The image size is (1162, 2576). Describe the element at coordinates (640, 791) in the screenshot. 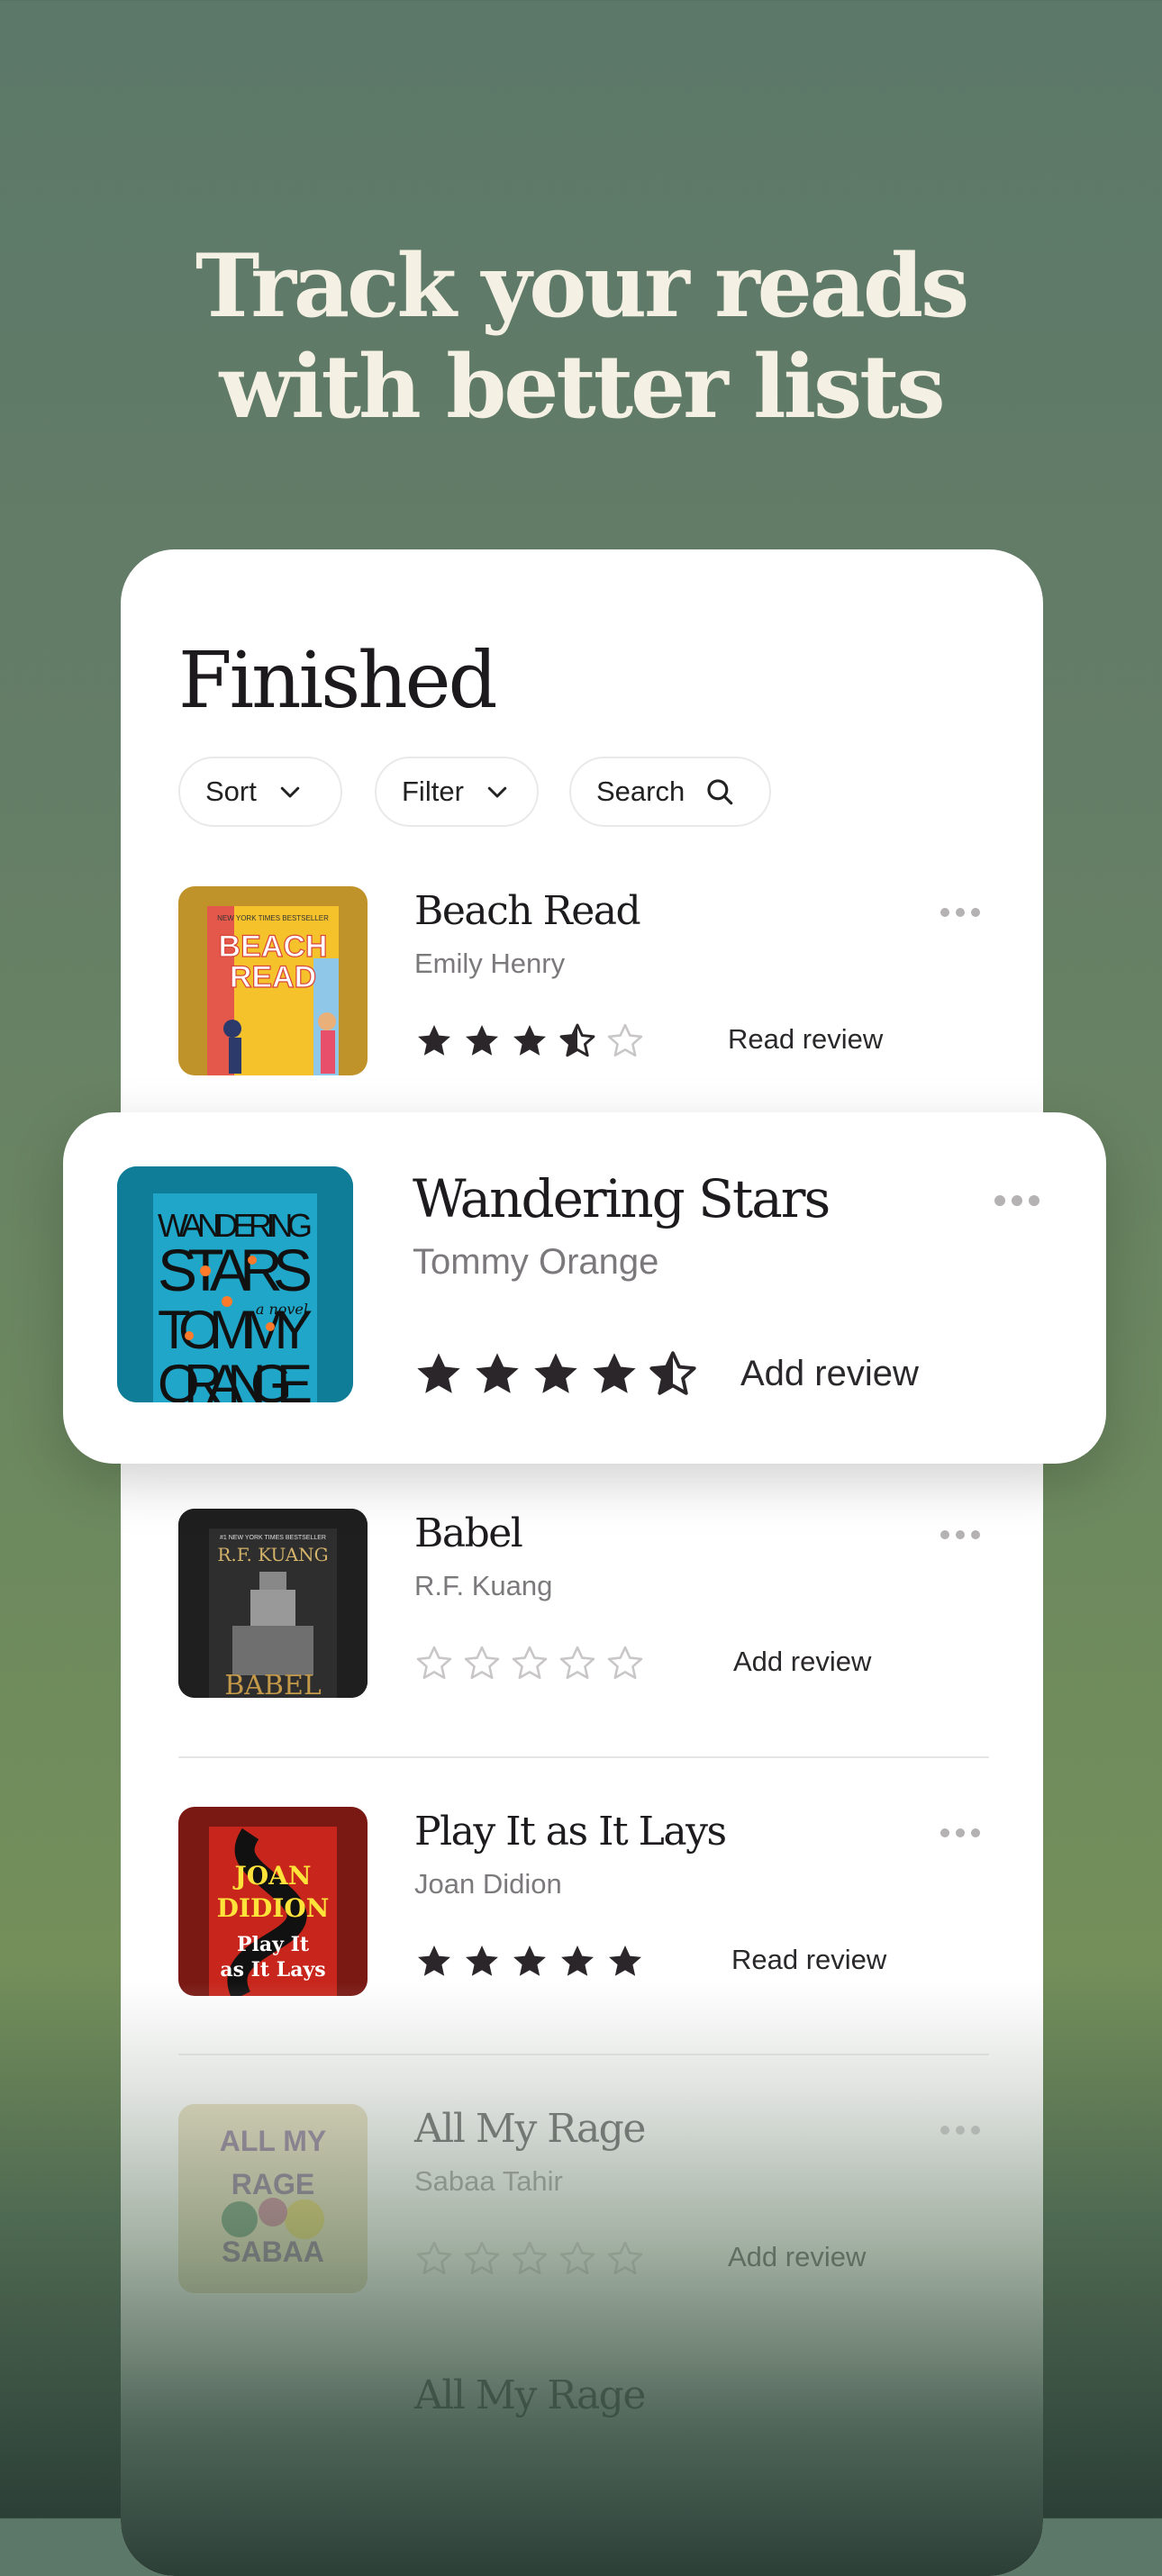

I see `search-label: Search` at that location.